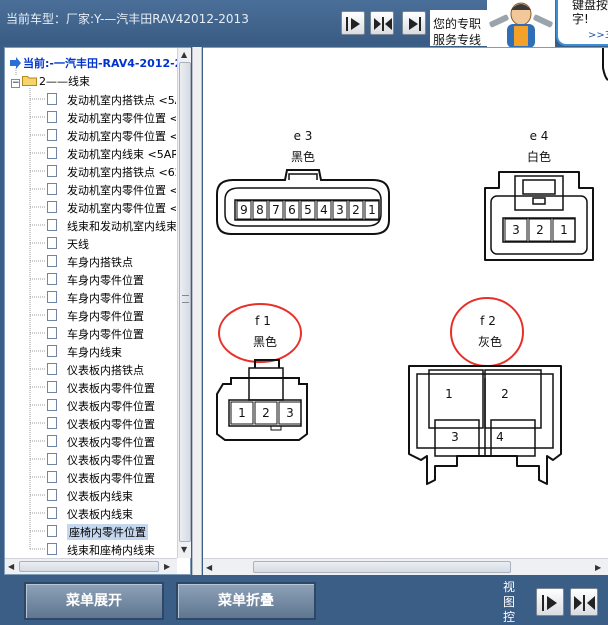  I want to click on split-arrows-icon, so click(383, 24).